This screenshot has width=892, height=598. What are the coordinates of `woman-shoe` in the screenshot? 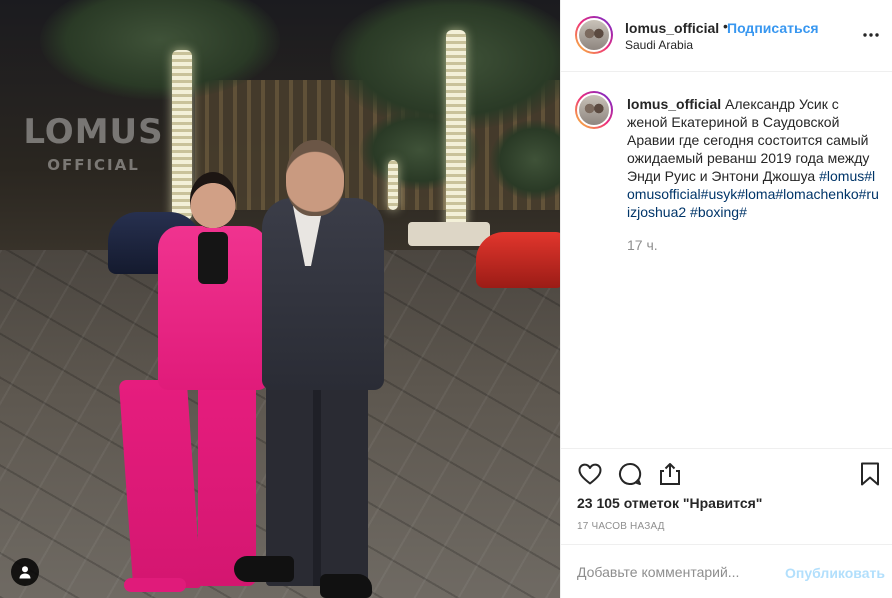 It's located at (155, 585).